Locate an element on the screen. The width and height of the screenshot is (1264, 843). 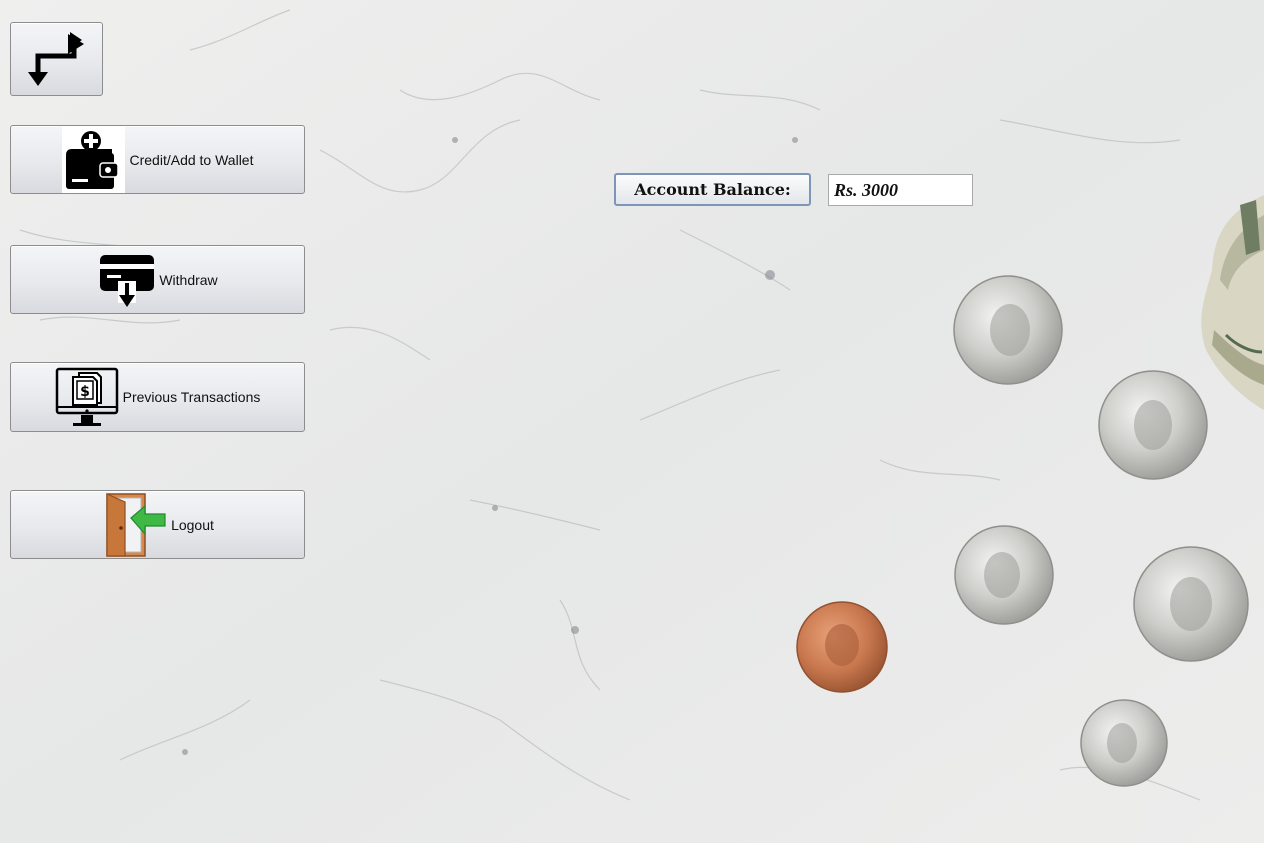
previous-transactions-button: $ Previous Transactions is located at coordinates (157, 397).